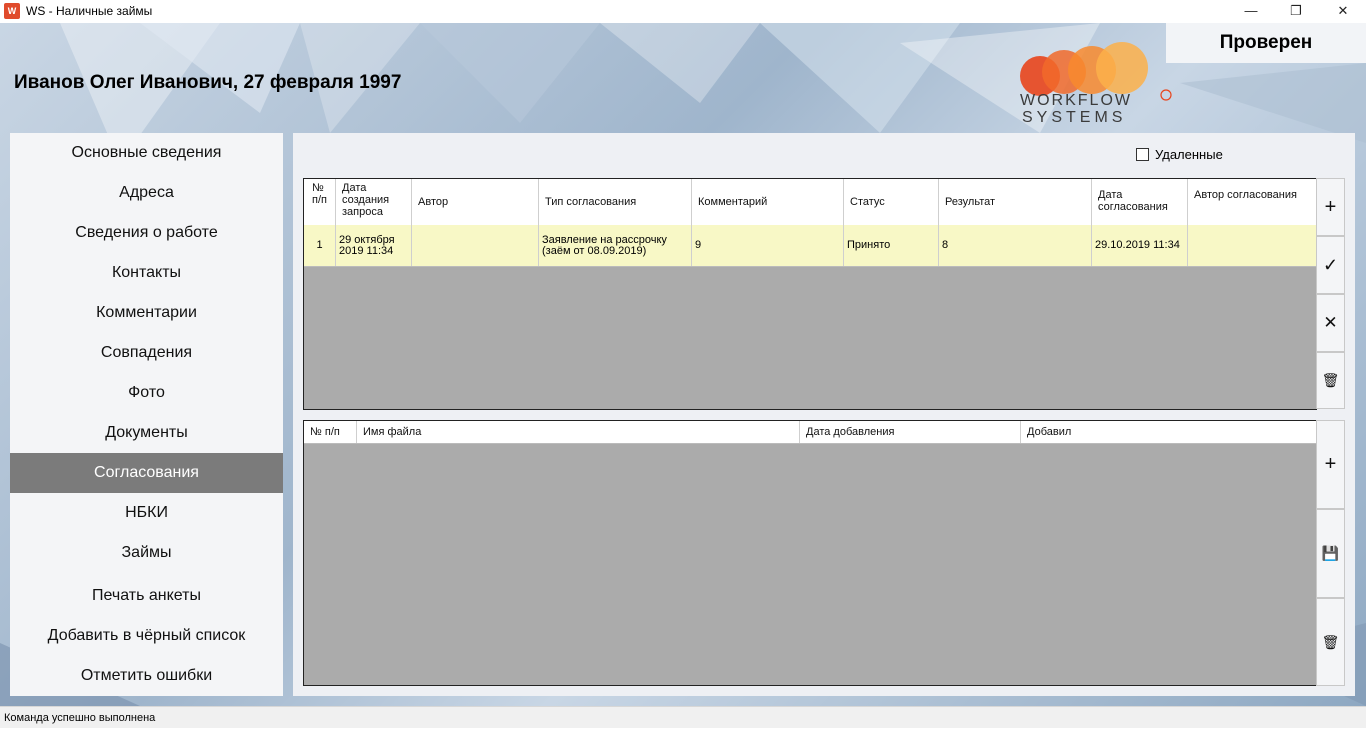 This screenshot has width=1366, height=729. I want to click on client-name-heading: Иванов Олег Иванович, 27 февраля 1997, so click(208, 82).